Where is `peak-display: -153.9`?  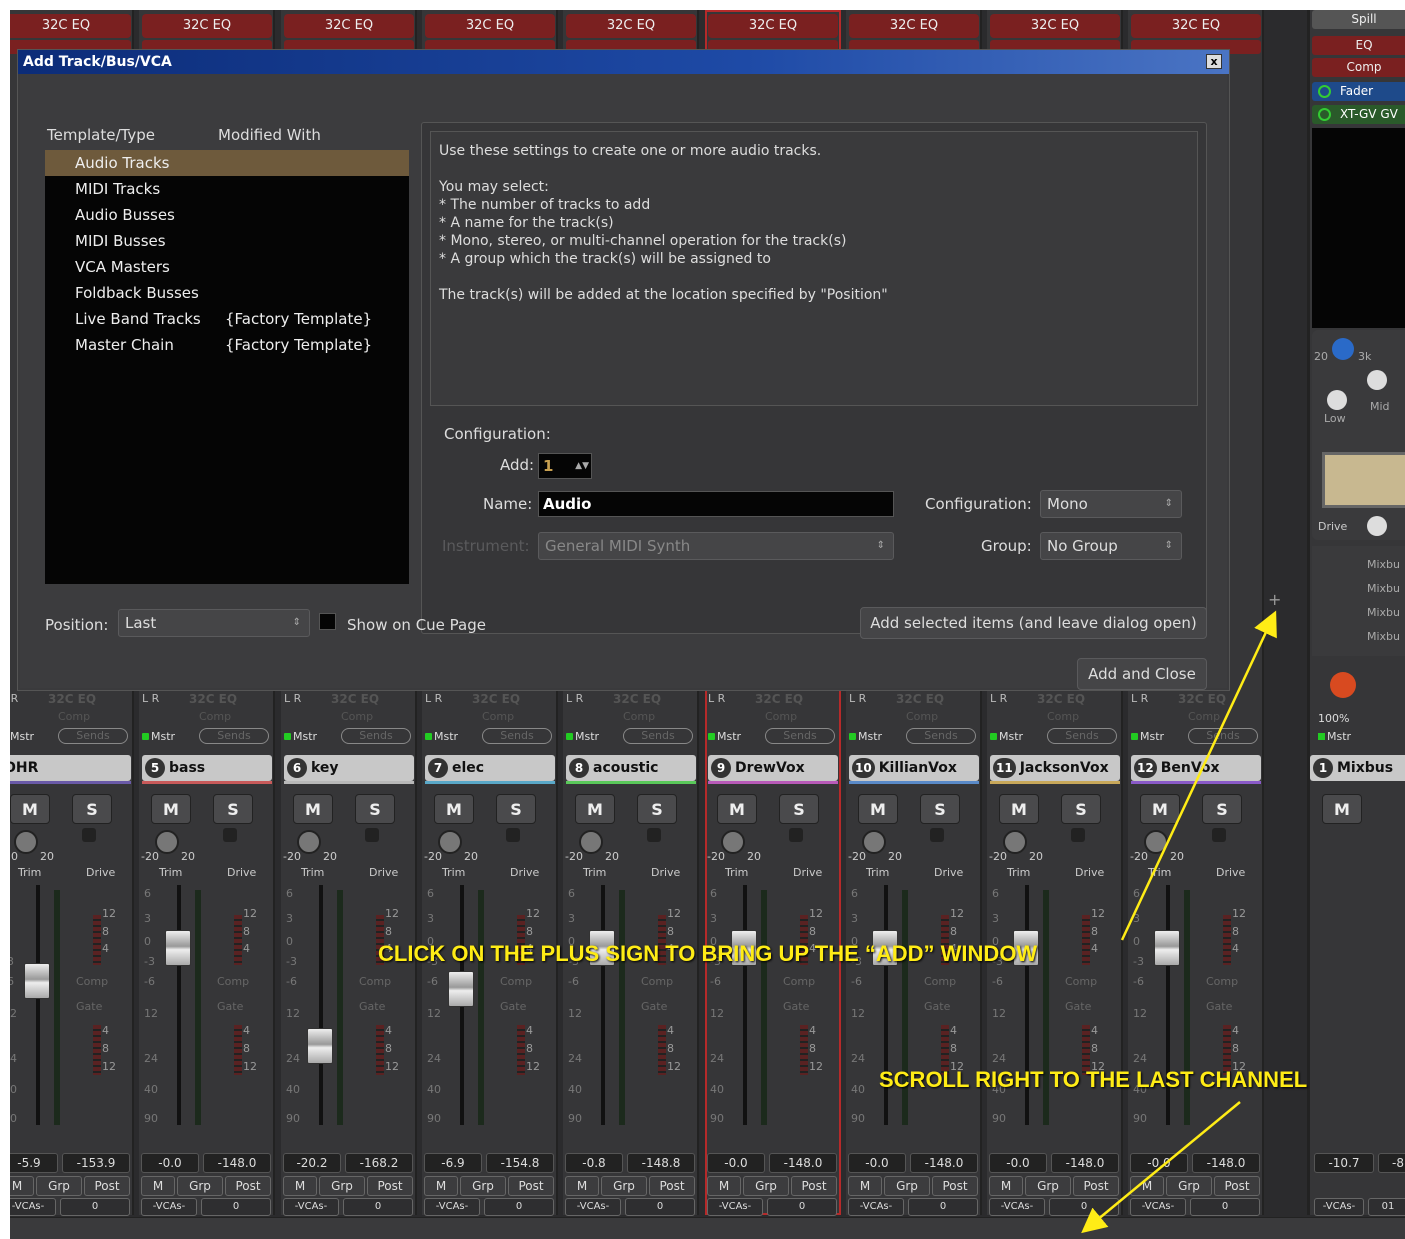
peak-display: -153.9 is located at coordinates (96, 1163).